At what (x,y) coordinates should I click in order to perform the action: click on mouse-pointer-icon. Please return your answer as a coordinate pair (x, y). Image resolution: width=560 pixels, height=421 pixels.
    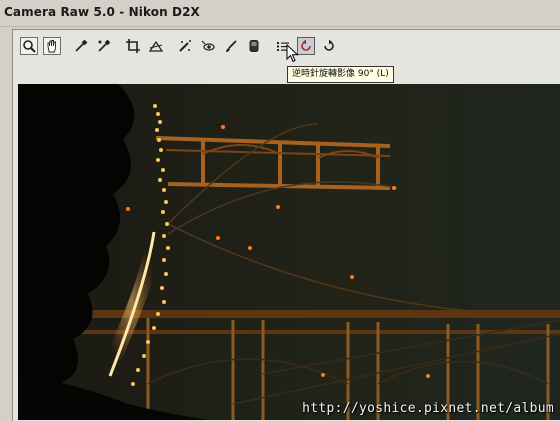
    Looking at the image, I should click on (292, 53).